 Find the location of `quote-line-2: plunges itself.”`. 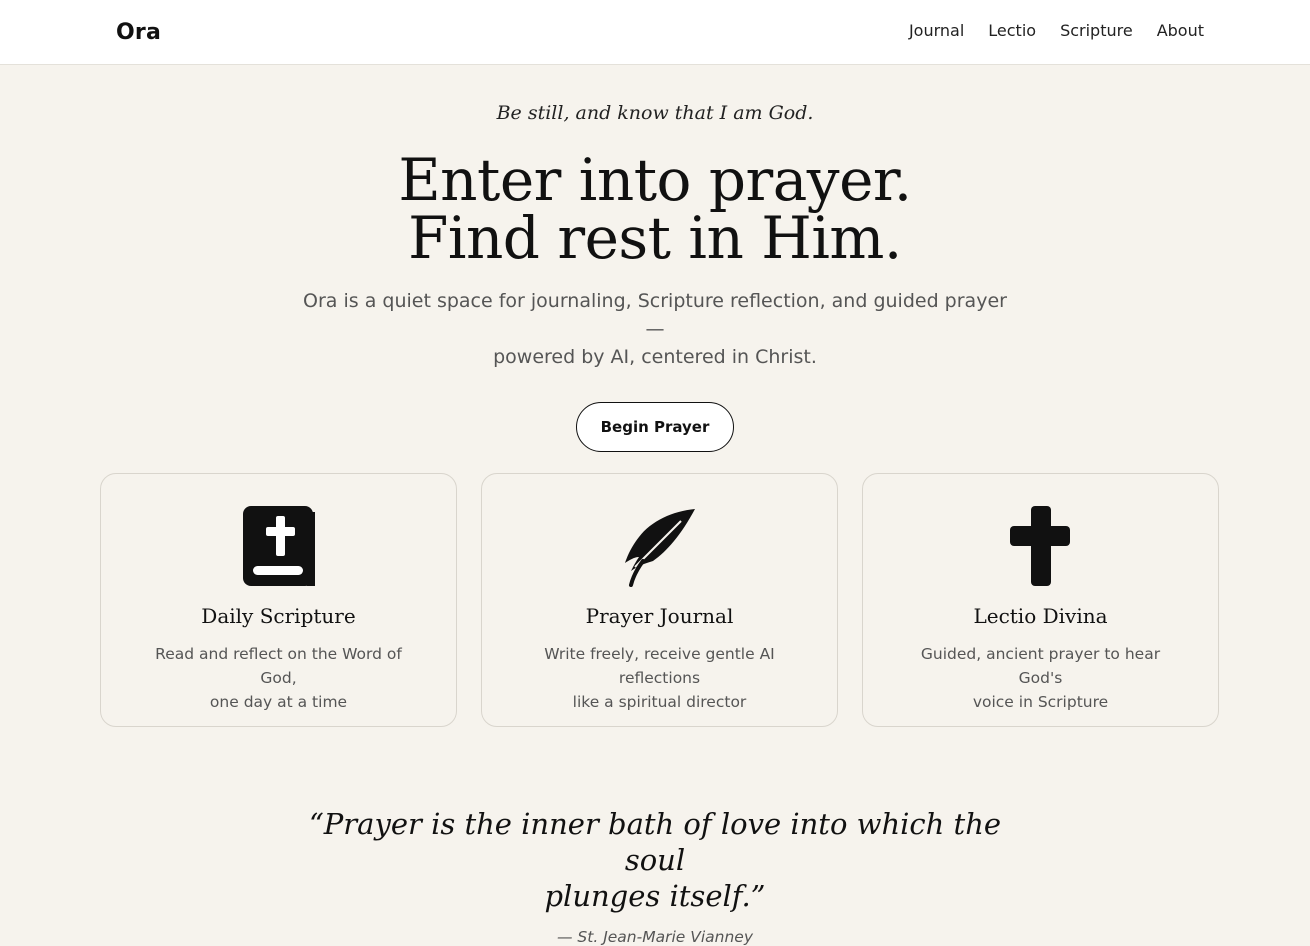

quote-line-2: plunges itself.” is located at coordinates (655, 896).